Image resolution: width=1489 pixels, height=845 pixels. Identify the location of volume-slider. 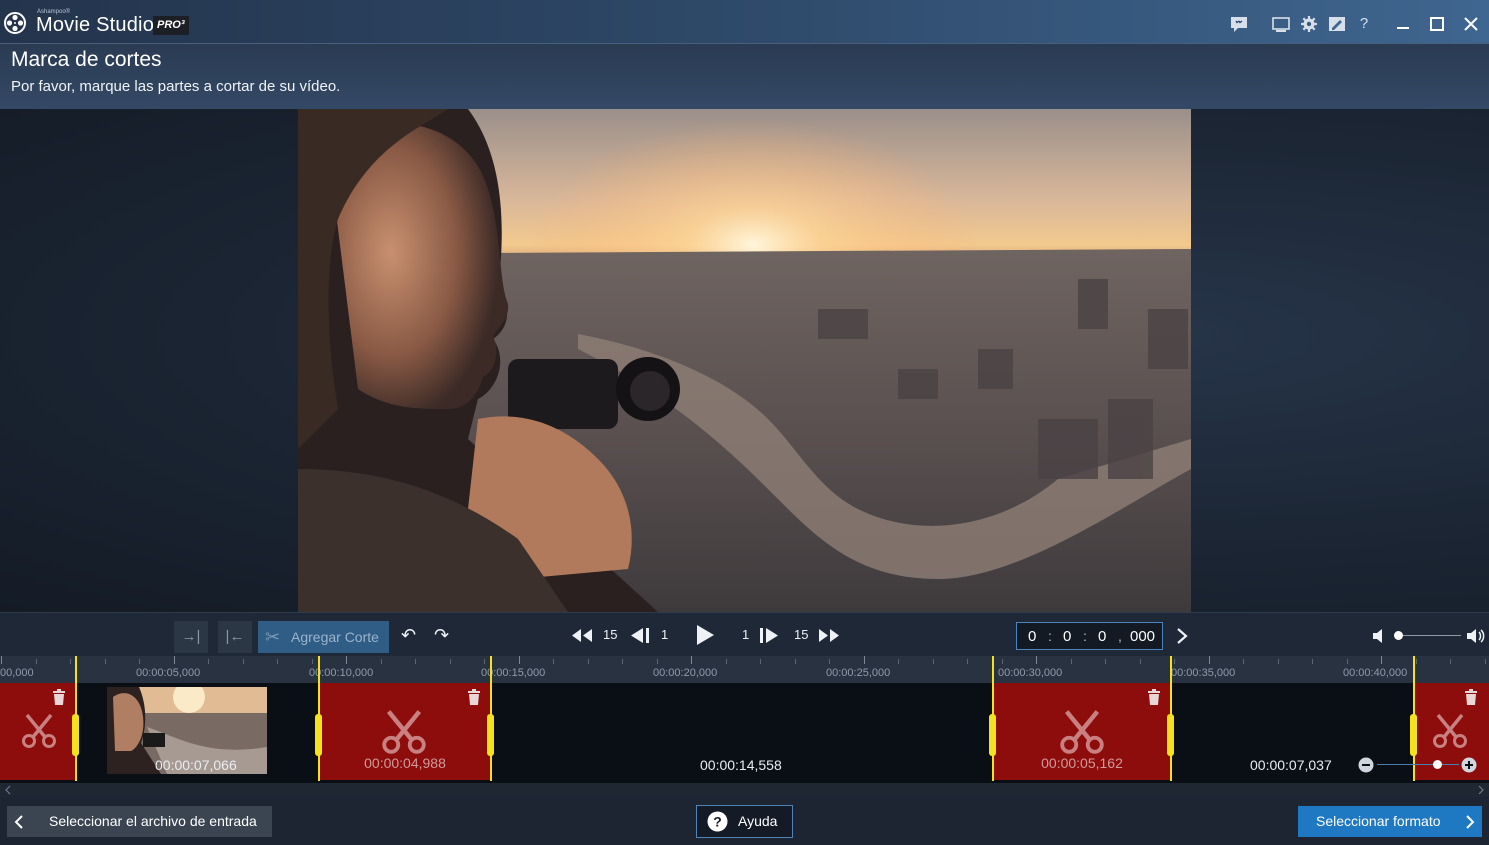
(1430, 635).